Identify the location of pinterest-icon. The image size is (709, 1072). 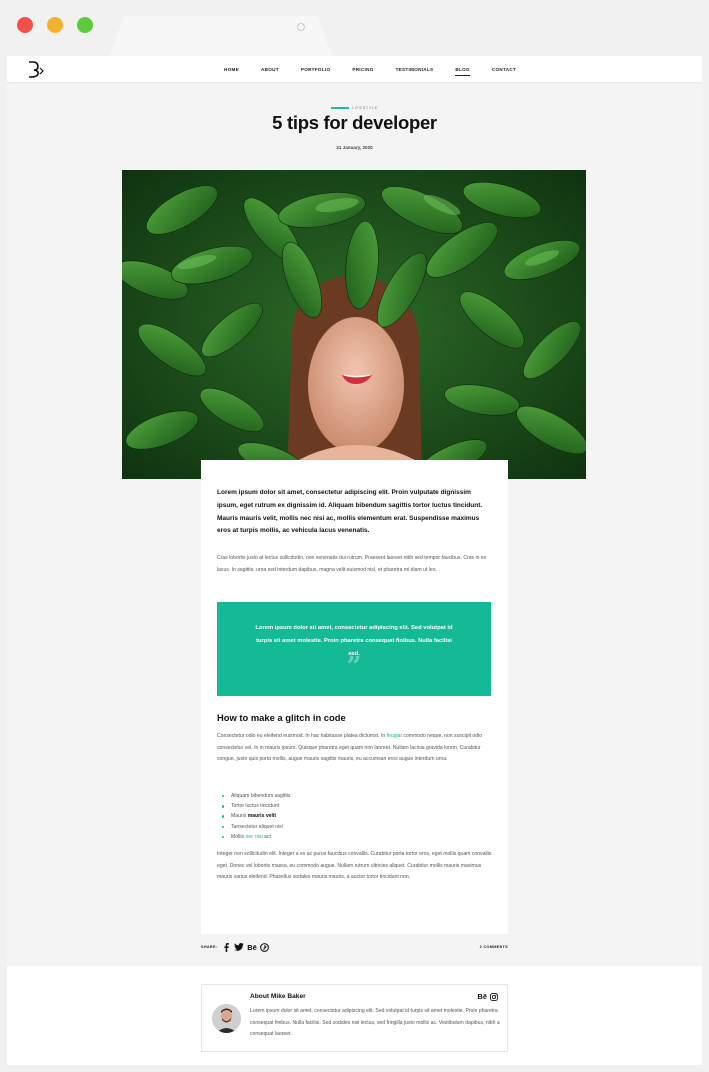
(264, 947).